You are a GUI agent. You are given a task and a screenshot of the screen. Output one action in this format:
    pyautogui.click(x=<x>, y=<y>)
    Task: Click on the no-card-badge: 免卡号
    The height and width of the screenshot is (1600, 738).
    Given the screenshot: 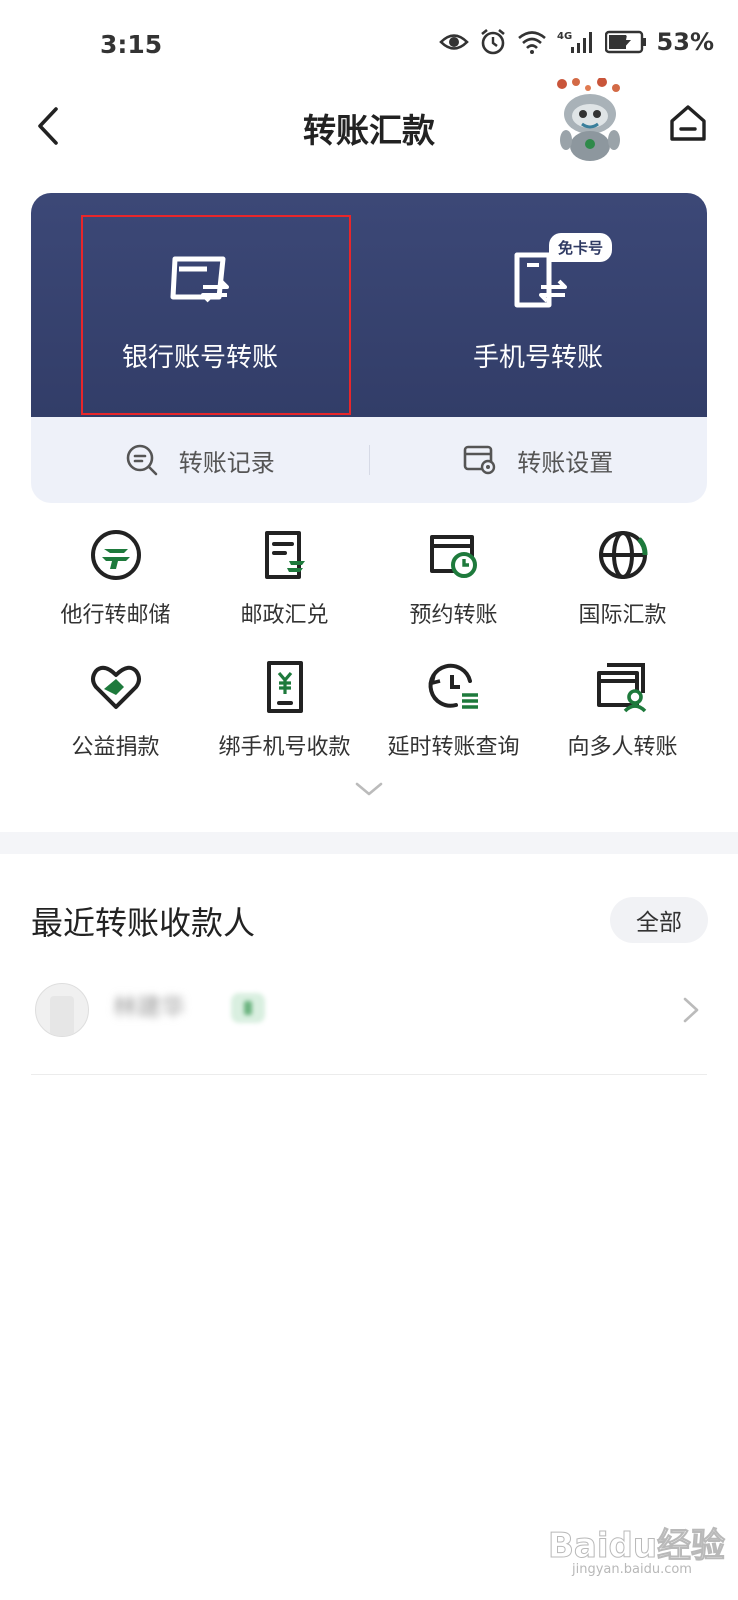 What is the action you would take?
    pyautogui.click(x=581, y=247)
    